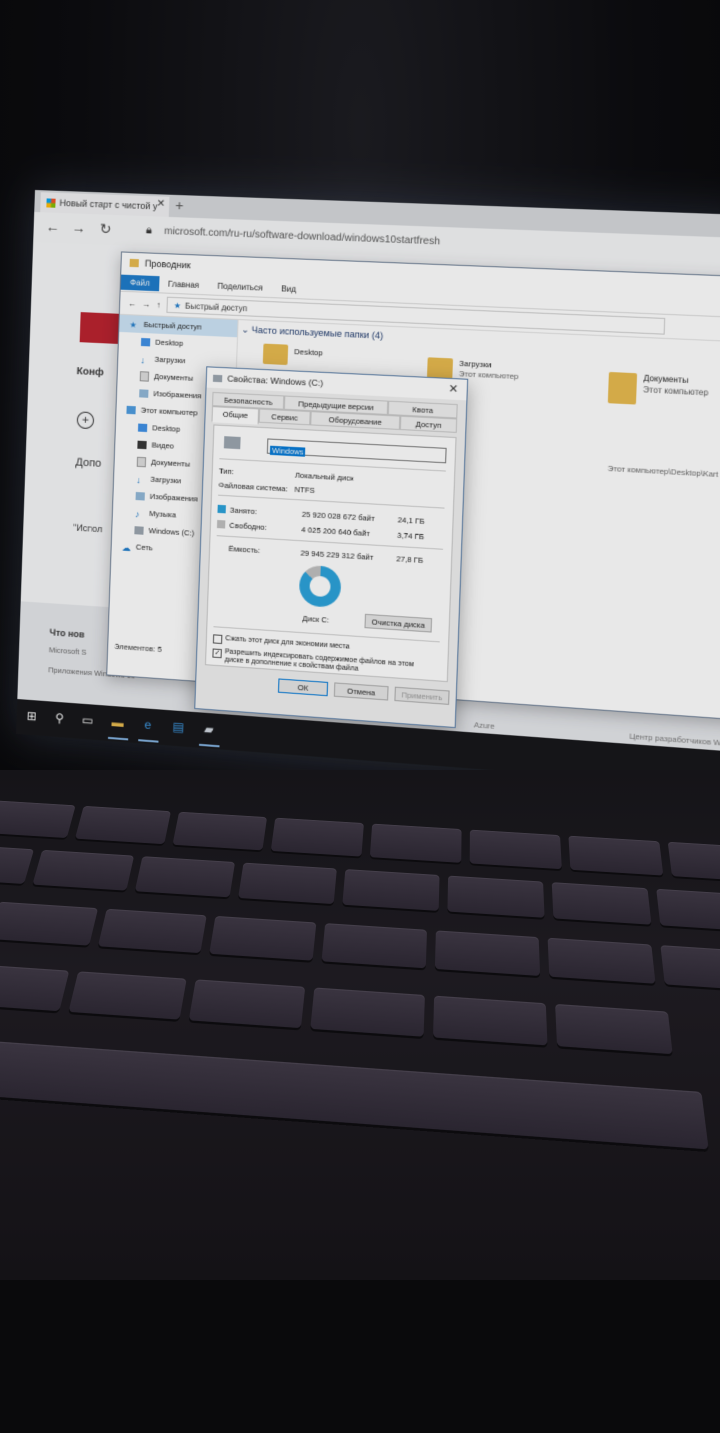 The height and width of the screenshot is (1433, 720). I want to click on edge-icon: e, so click(148, 724).